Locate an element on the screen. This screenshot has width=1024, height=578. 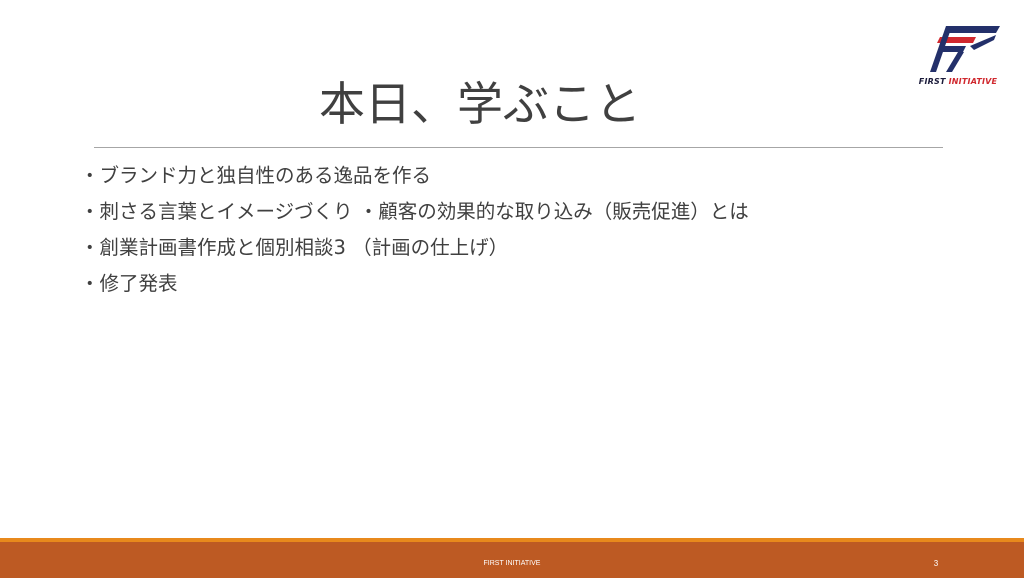
first-initiative-logo: FIRST INITIATIVE is located at coordinates (958, 57).